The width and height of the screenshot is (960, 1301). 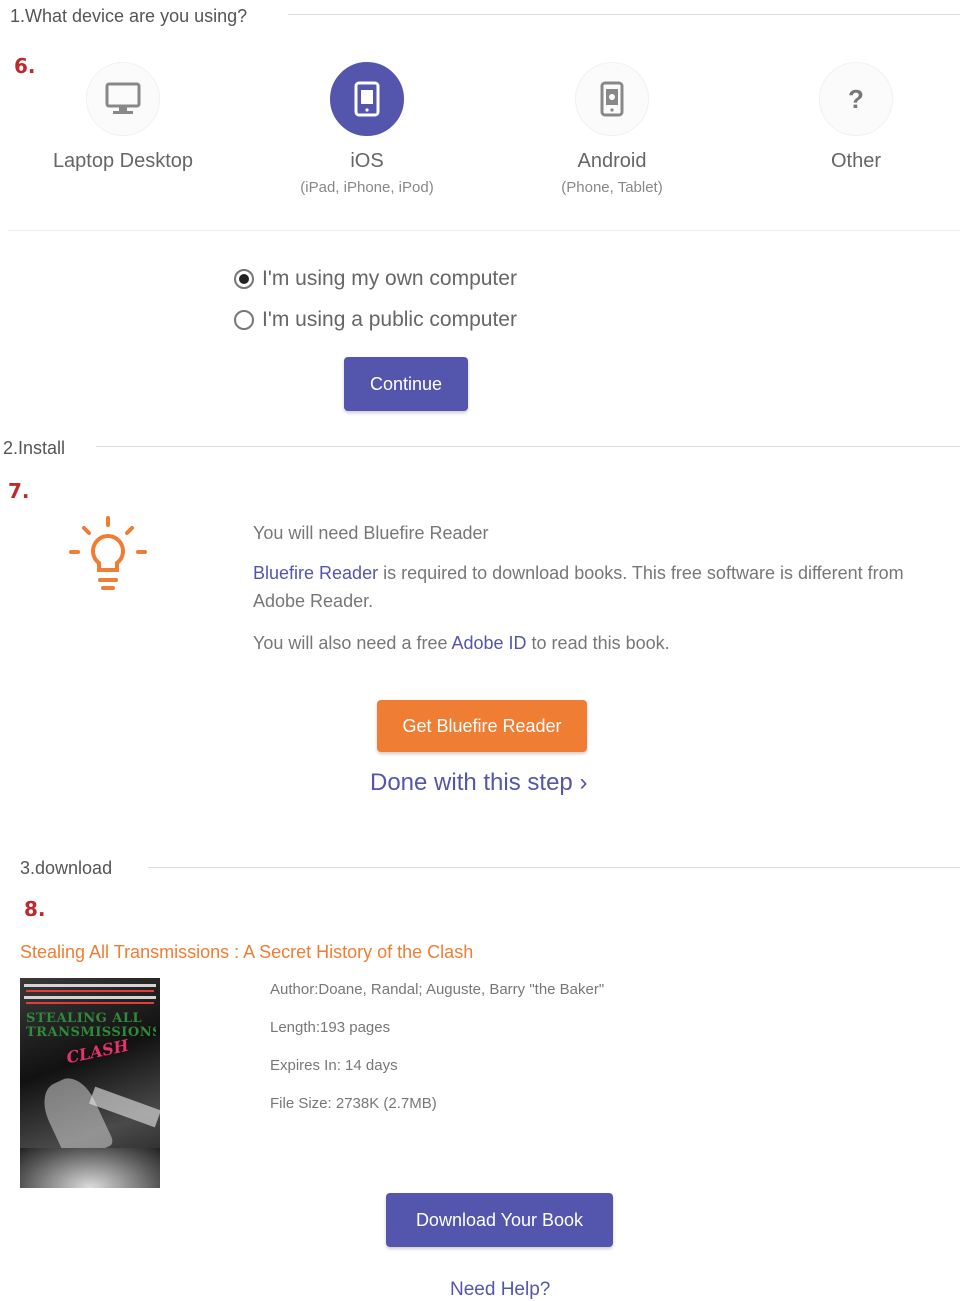 What do you see at coordinates (367, 187) in the screenshot?
I see `device-sub: (iPad, iPhone, iPod)` at bounding box center [367, 187].